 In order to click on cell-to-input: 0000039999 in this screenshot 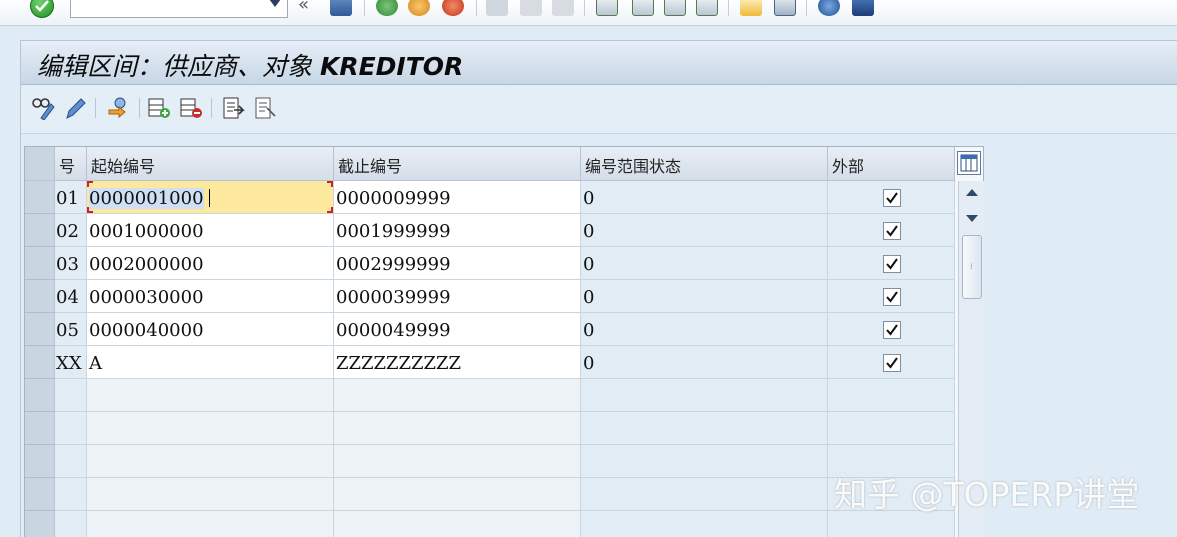, I will do `click(457, 296)`.